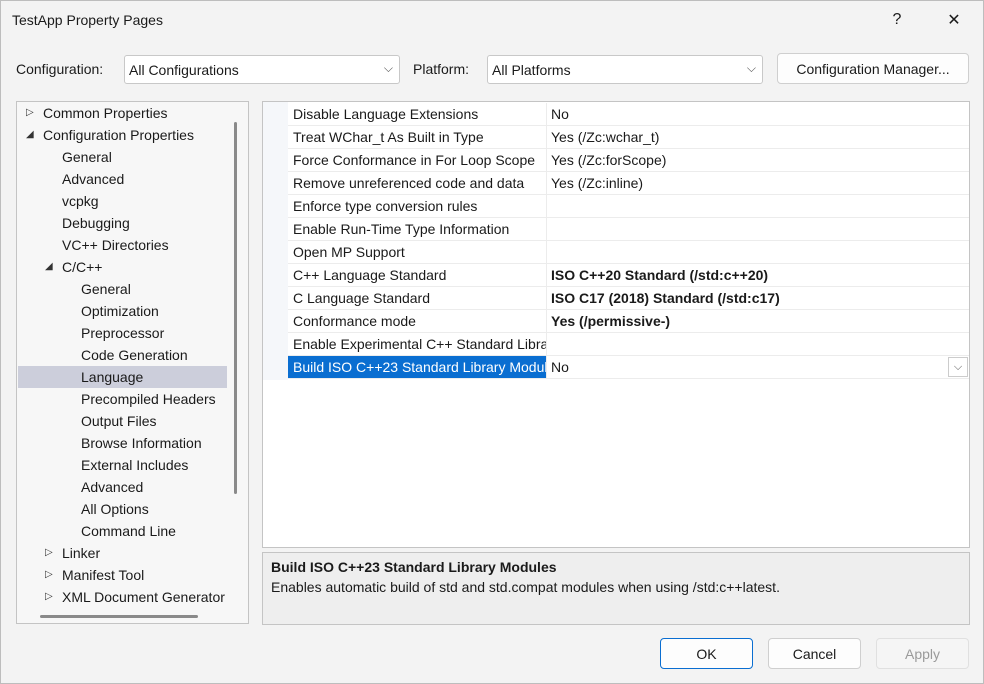 Image resolution: width=984 pixels, height=684 pixels. Describe the element at coordinates (128, 531) in the screenshot. I see `tree-item-label: Command Line` at that location.